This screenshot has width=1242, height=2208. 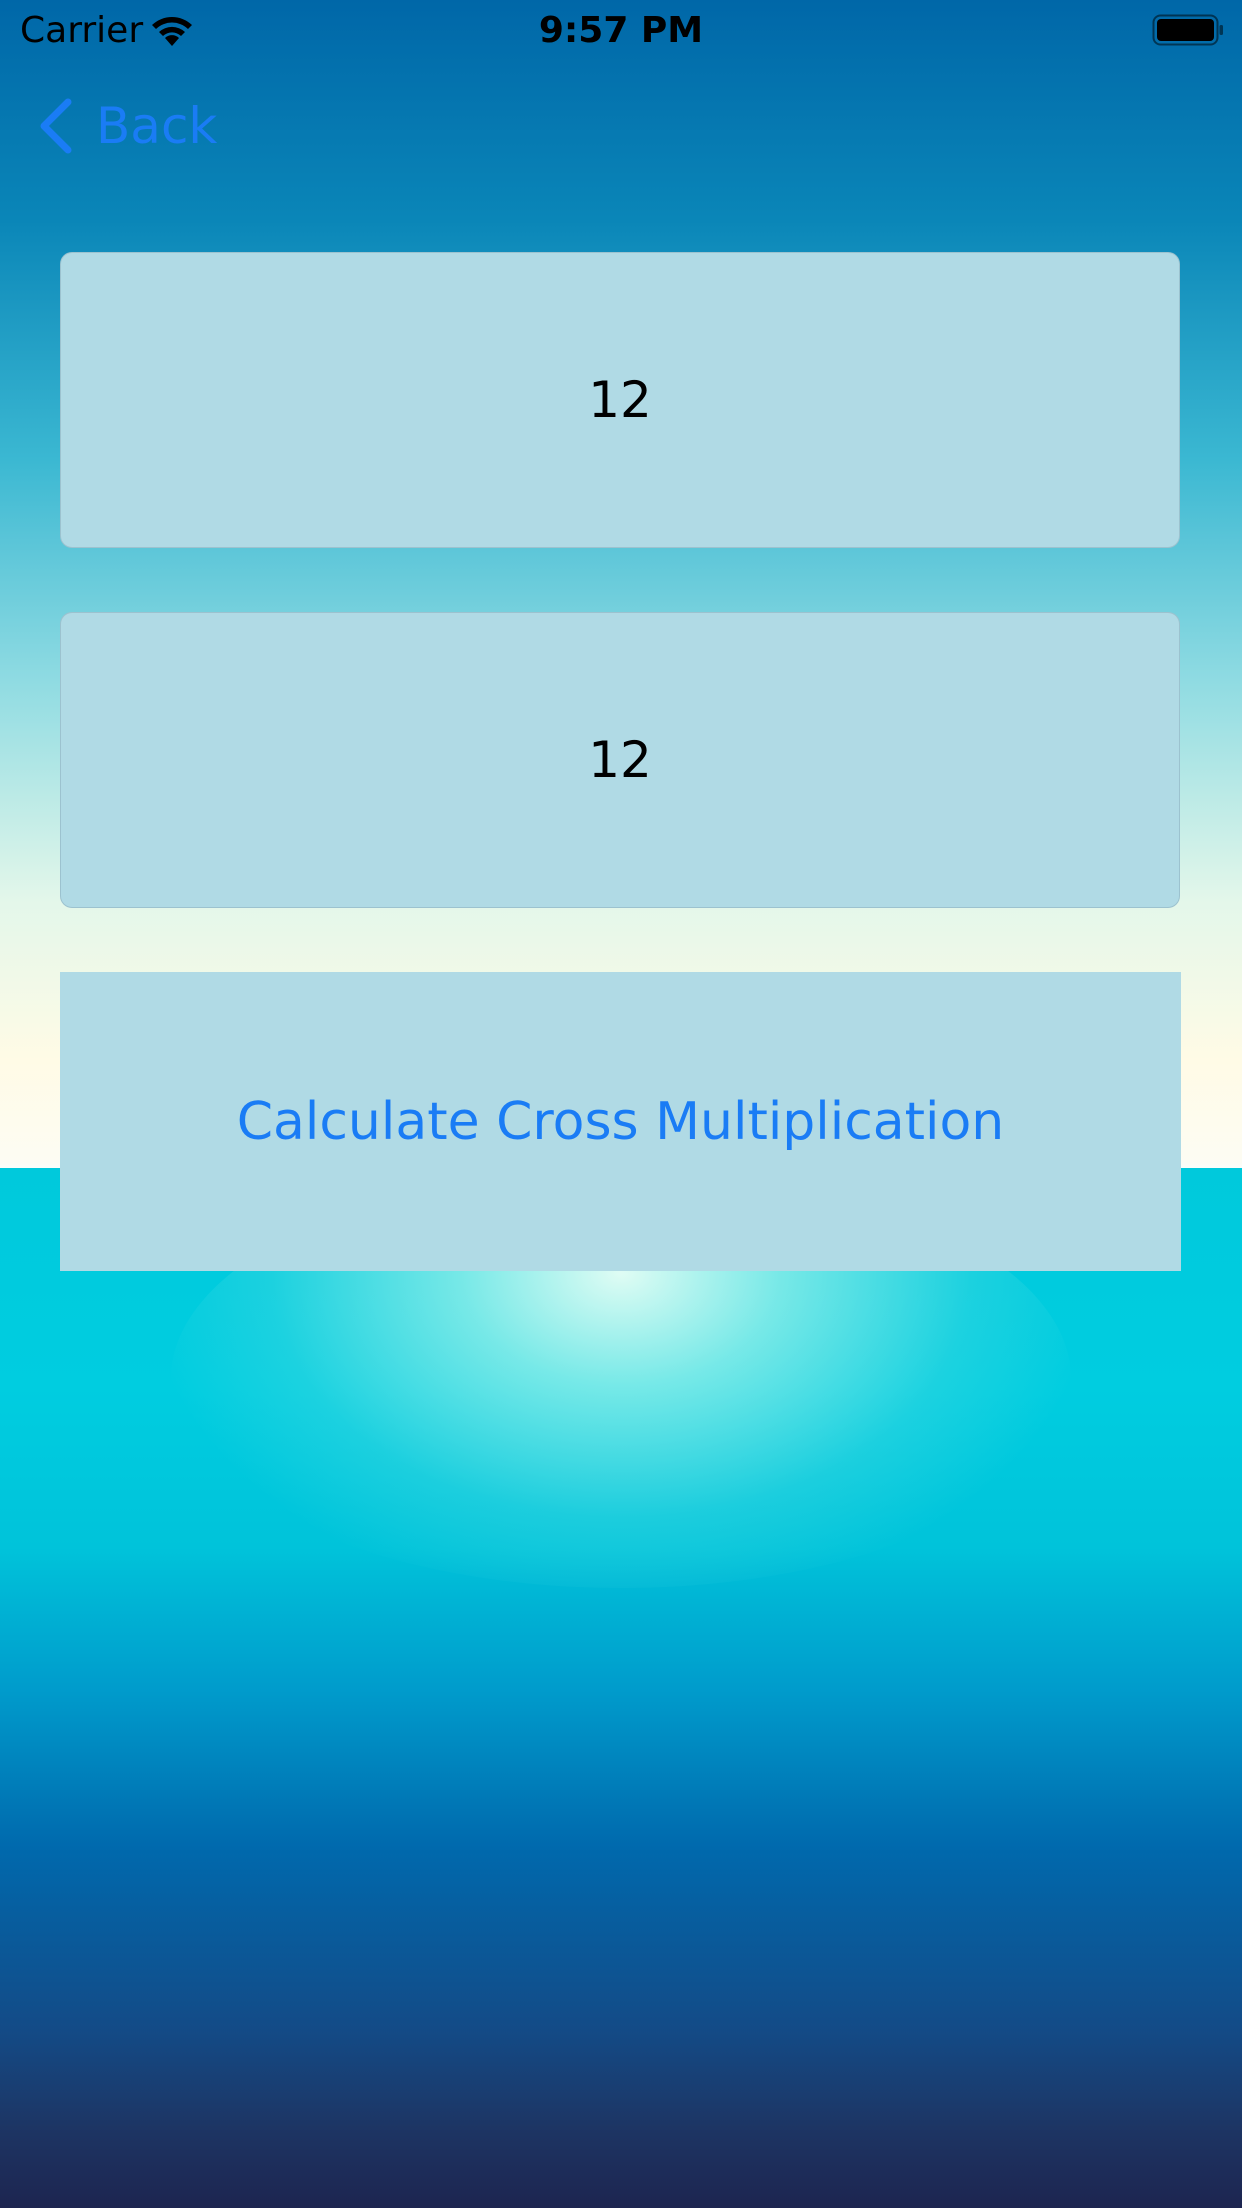 I want to click on calculate-button: Calculate Cross Multiplication, so click(x=620, y=1121).